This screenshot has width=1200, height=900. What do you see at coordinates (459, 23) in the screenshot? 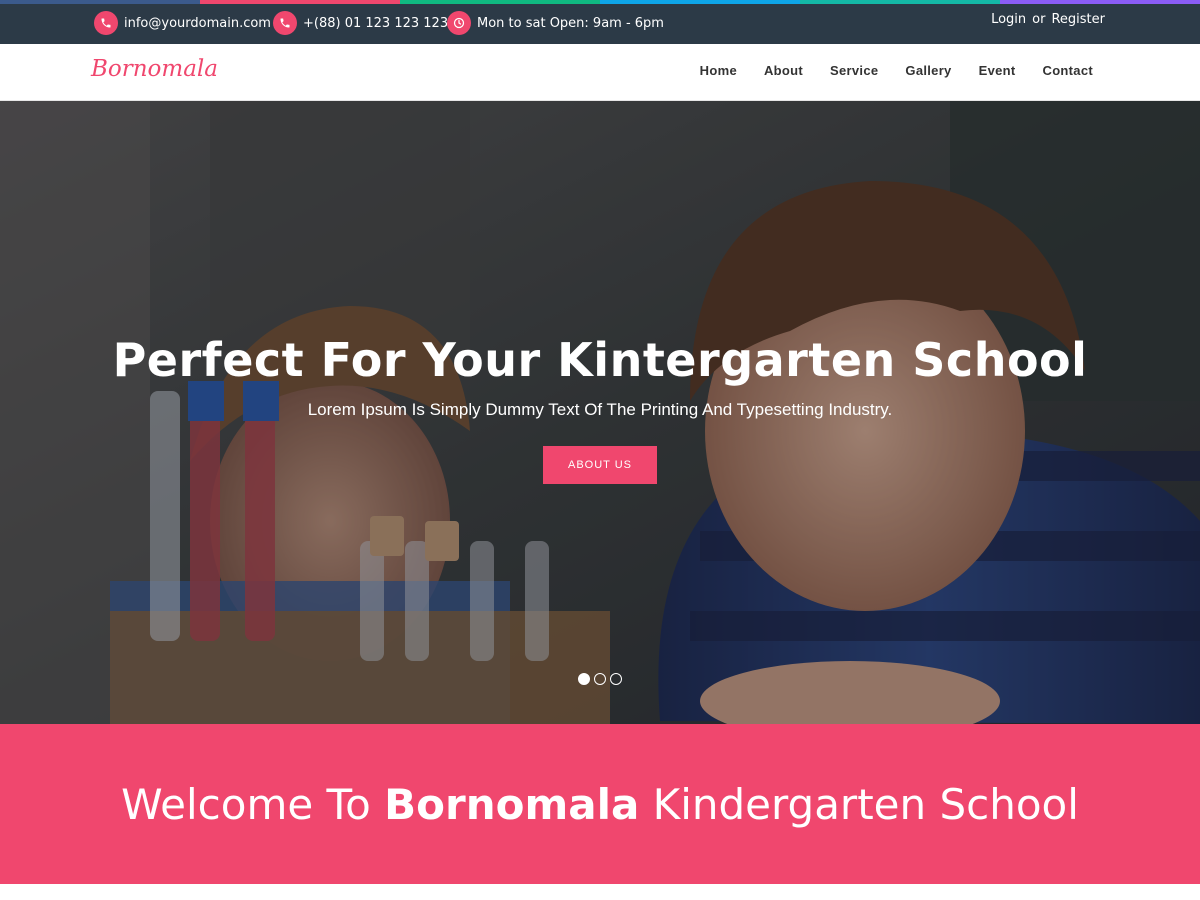
I see `clock-icon` at bounding box center [459, 23].